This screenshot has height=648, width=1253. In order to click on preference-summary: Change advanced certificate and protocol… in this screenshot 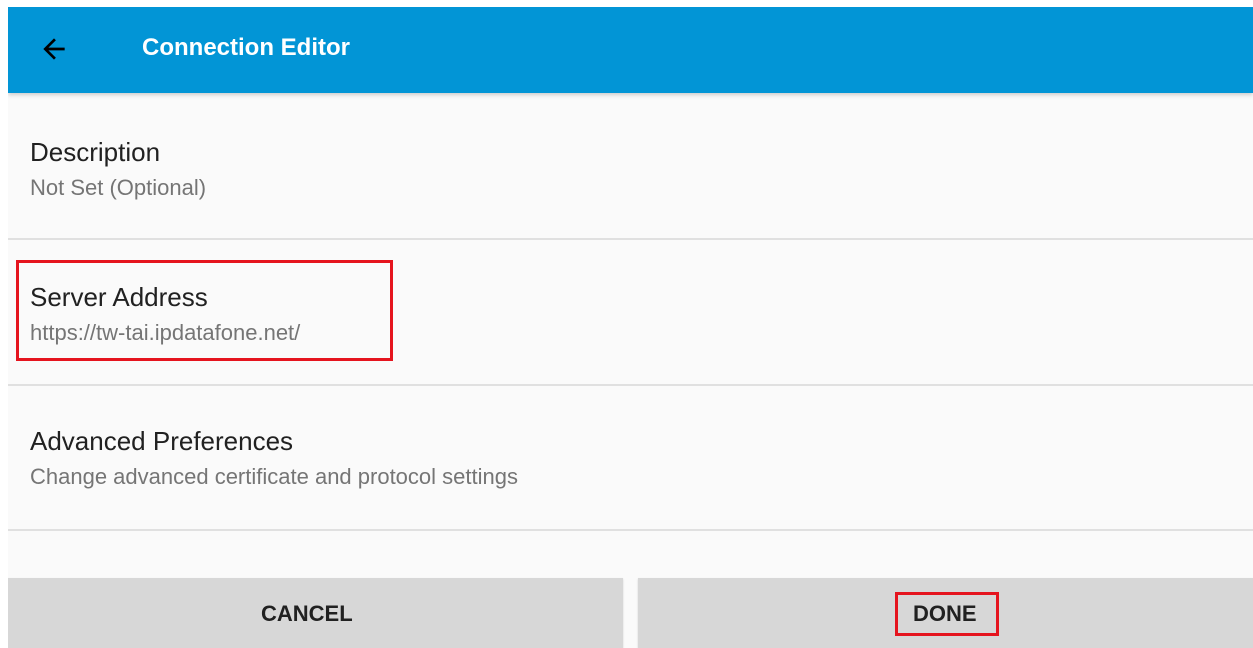, I will do `click(274, 476)`.